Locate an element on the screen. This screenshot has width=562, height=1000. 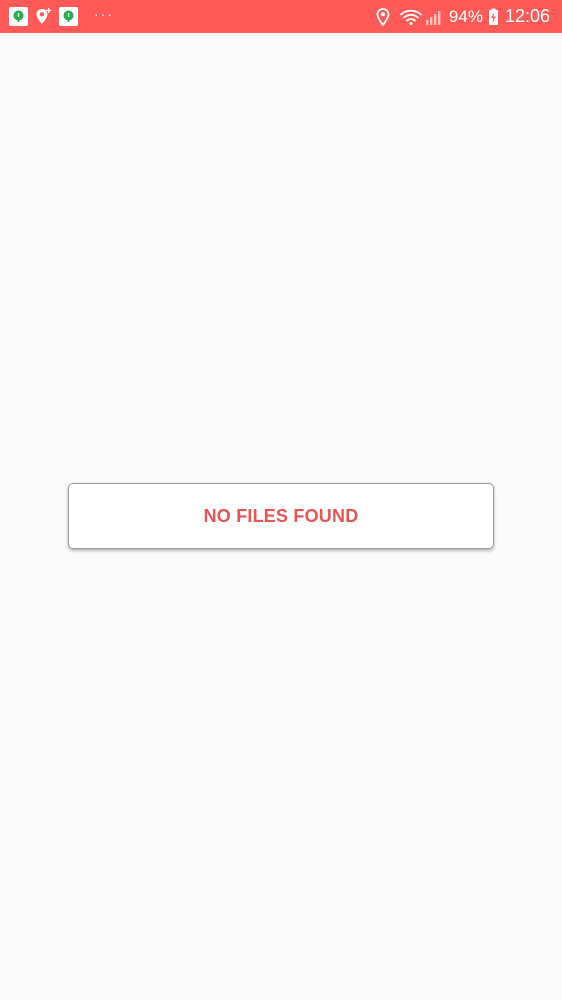
location-icon is located at coordinates (383, 16).